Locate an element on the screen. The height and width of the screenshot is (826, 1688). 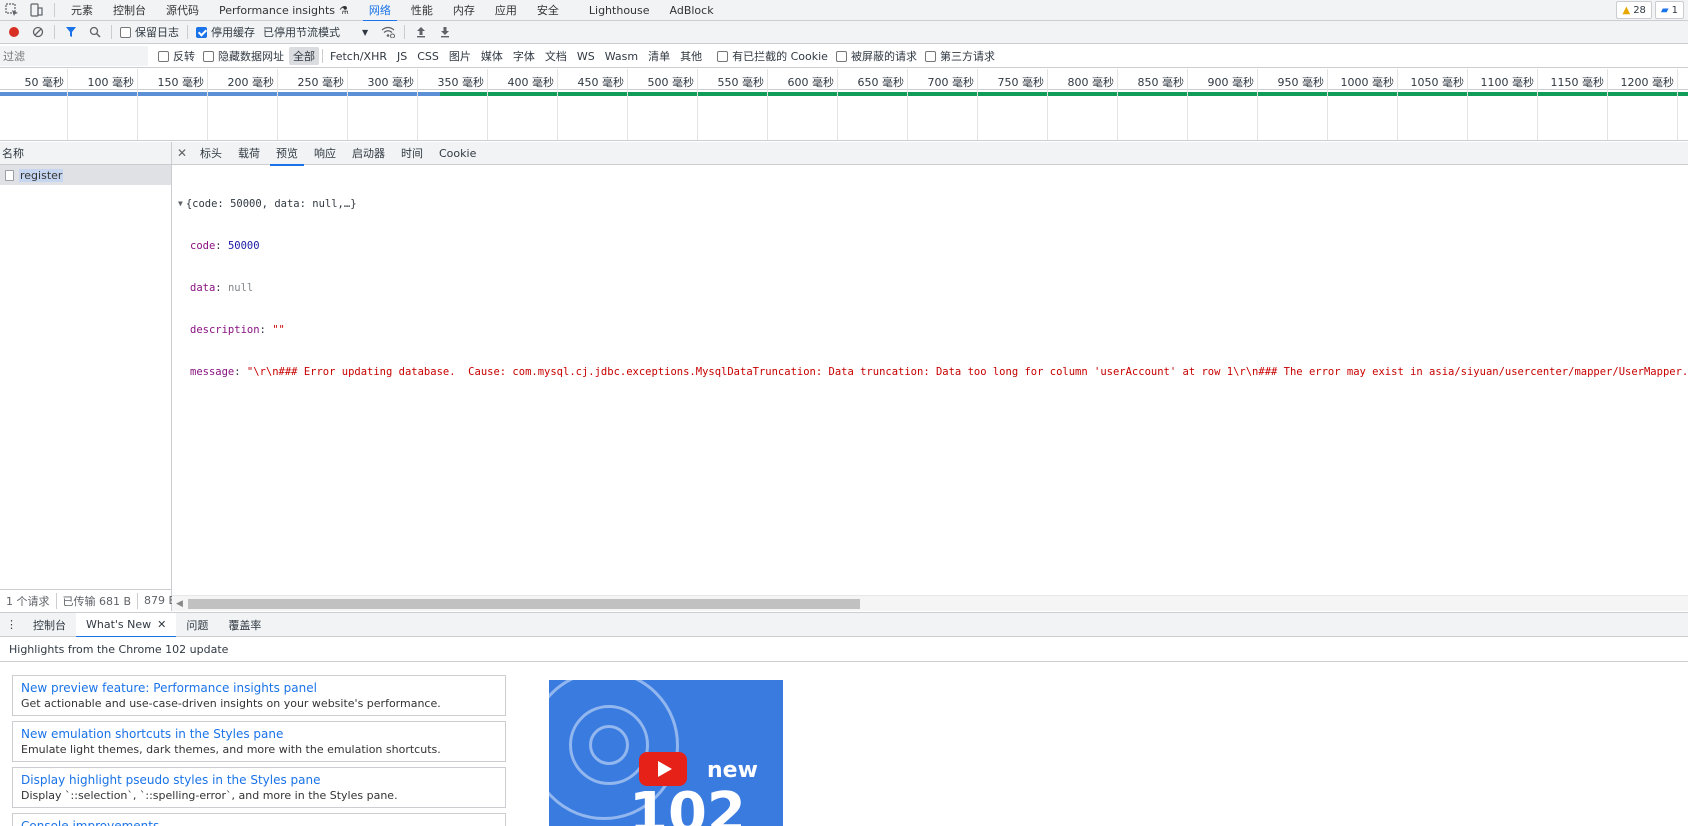
hide-data-urls-checkbox: 隐藏数据网址 is located at coordinates (243, 56).